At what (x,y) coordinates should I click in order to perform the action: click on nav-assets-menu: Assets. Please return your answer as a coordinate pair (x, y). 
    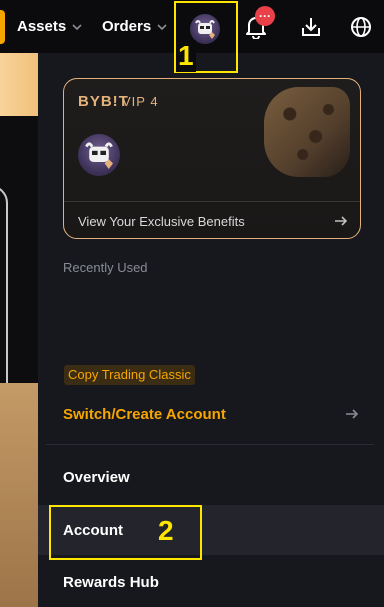
    Looking at the image, I should click on (50, 26).